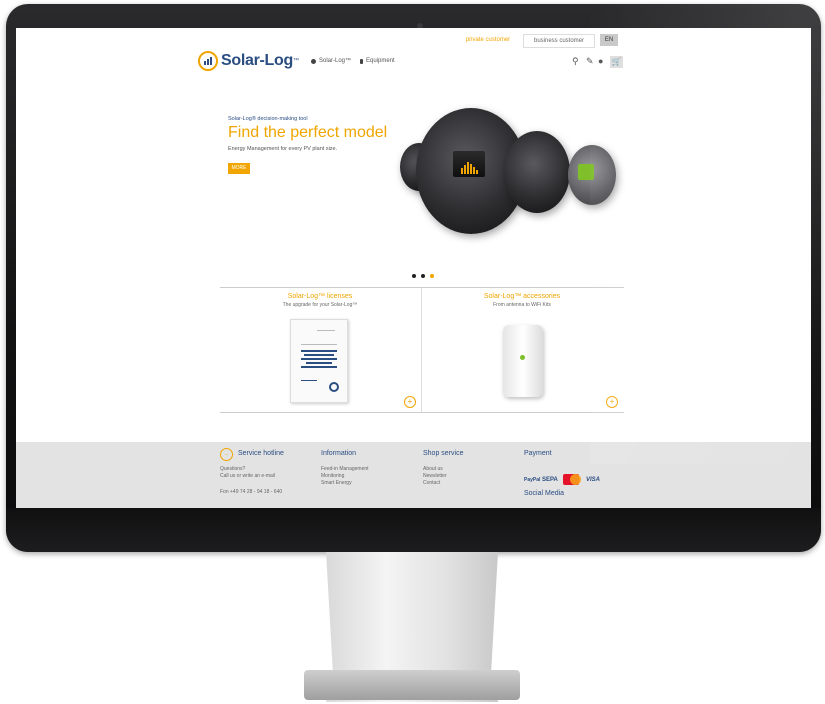  What do you see at coordinates (538, 453) in the screenshot?
I see `footer-payment-title: Payment` at bounding box center [538, 453].